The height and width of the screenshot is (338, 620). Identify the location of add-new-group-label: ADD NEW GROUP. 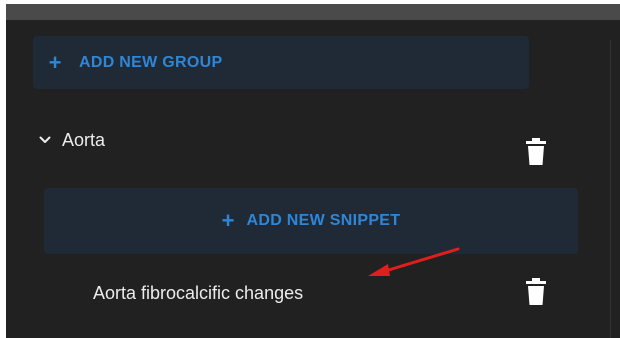
(151, 62).